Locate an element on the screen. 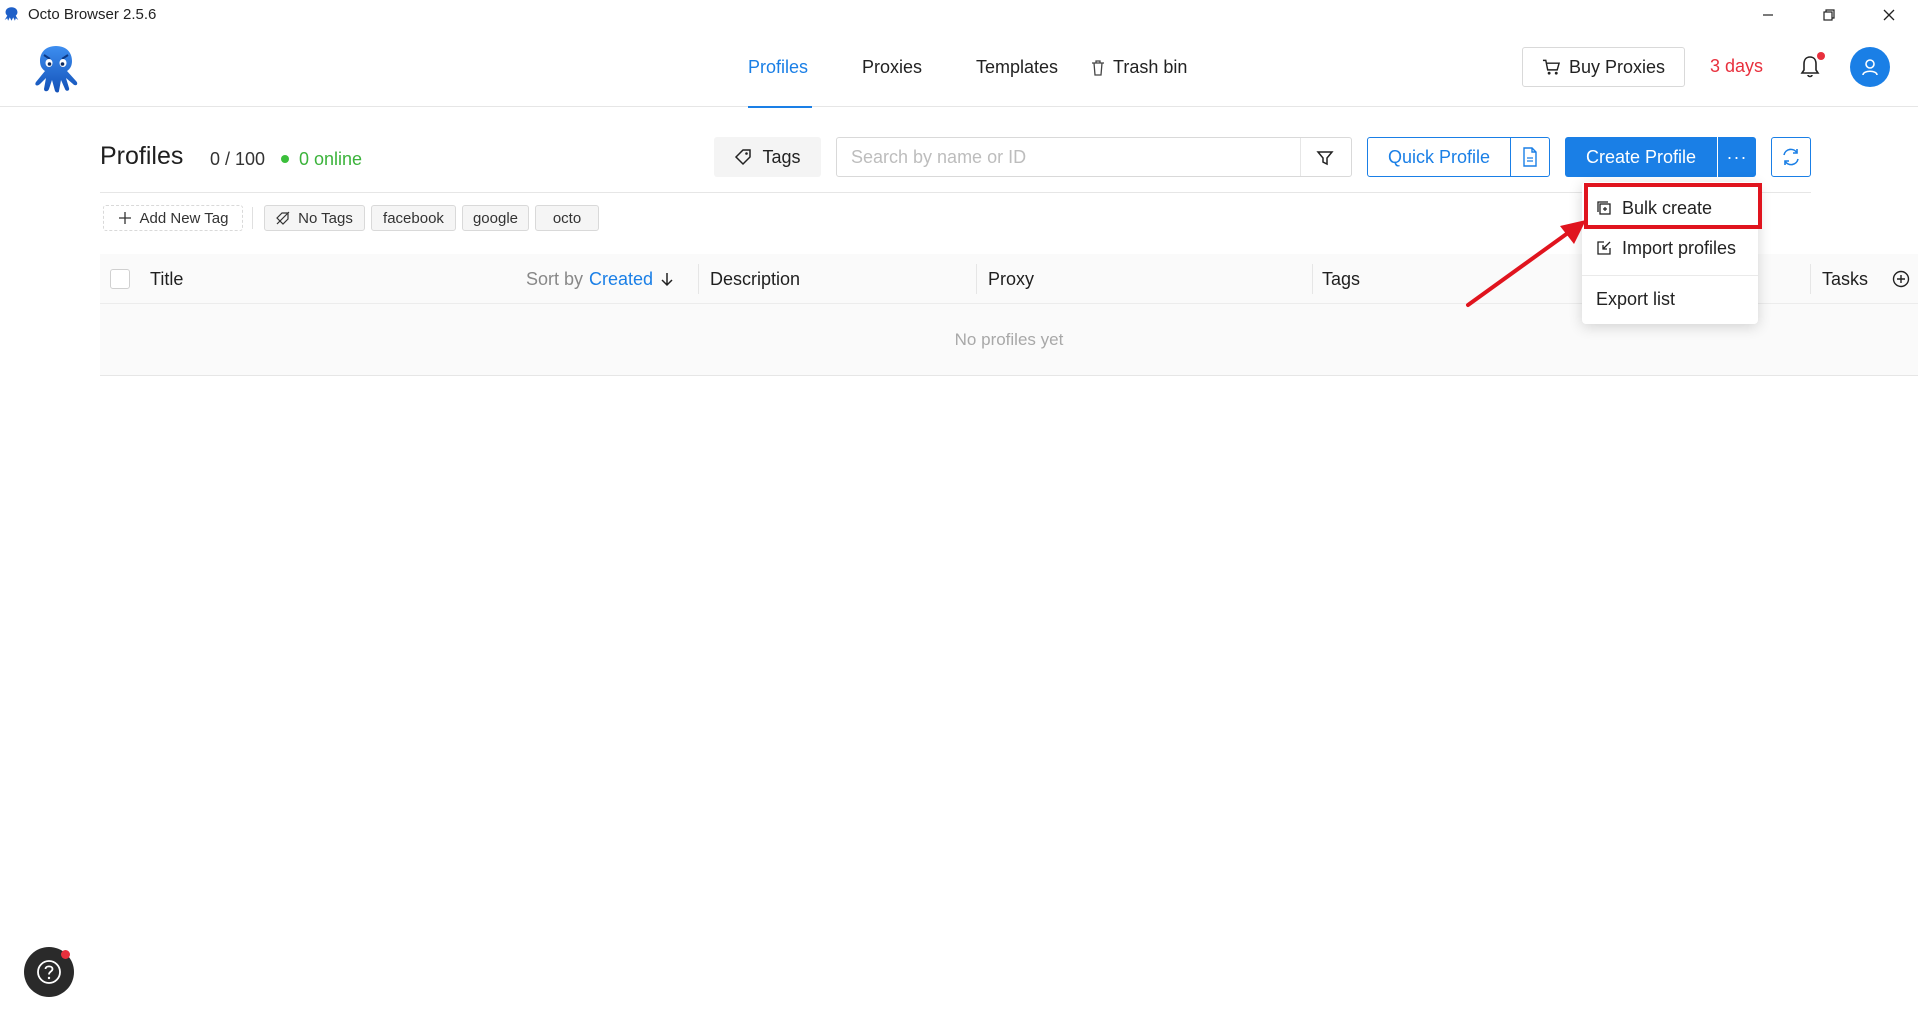  online-count: 0 online is located at coordinates (331, 159).